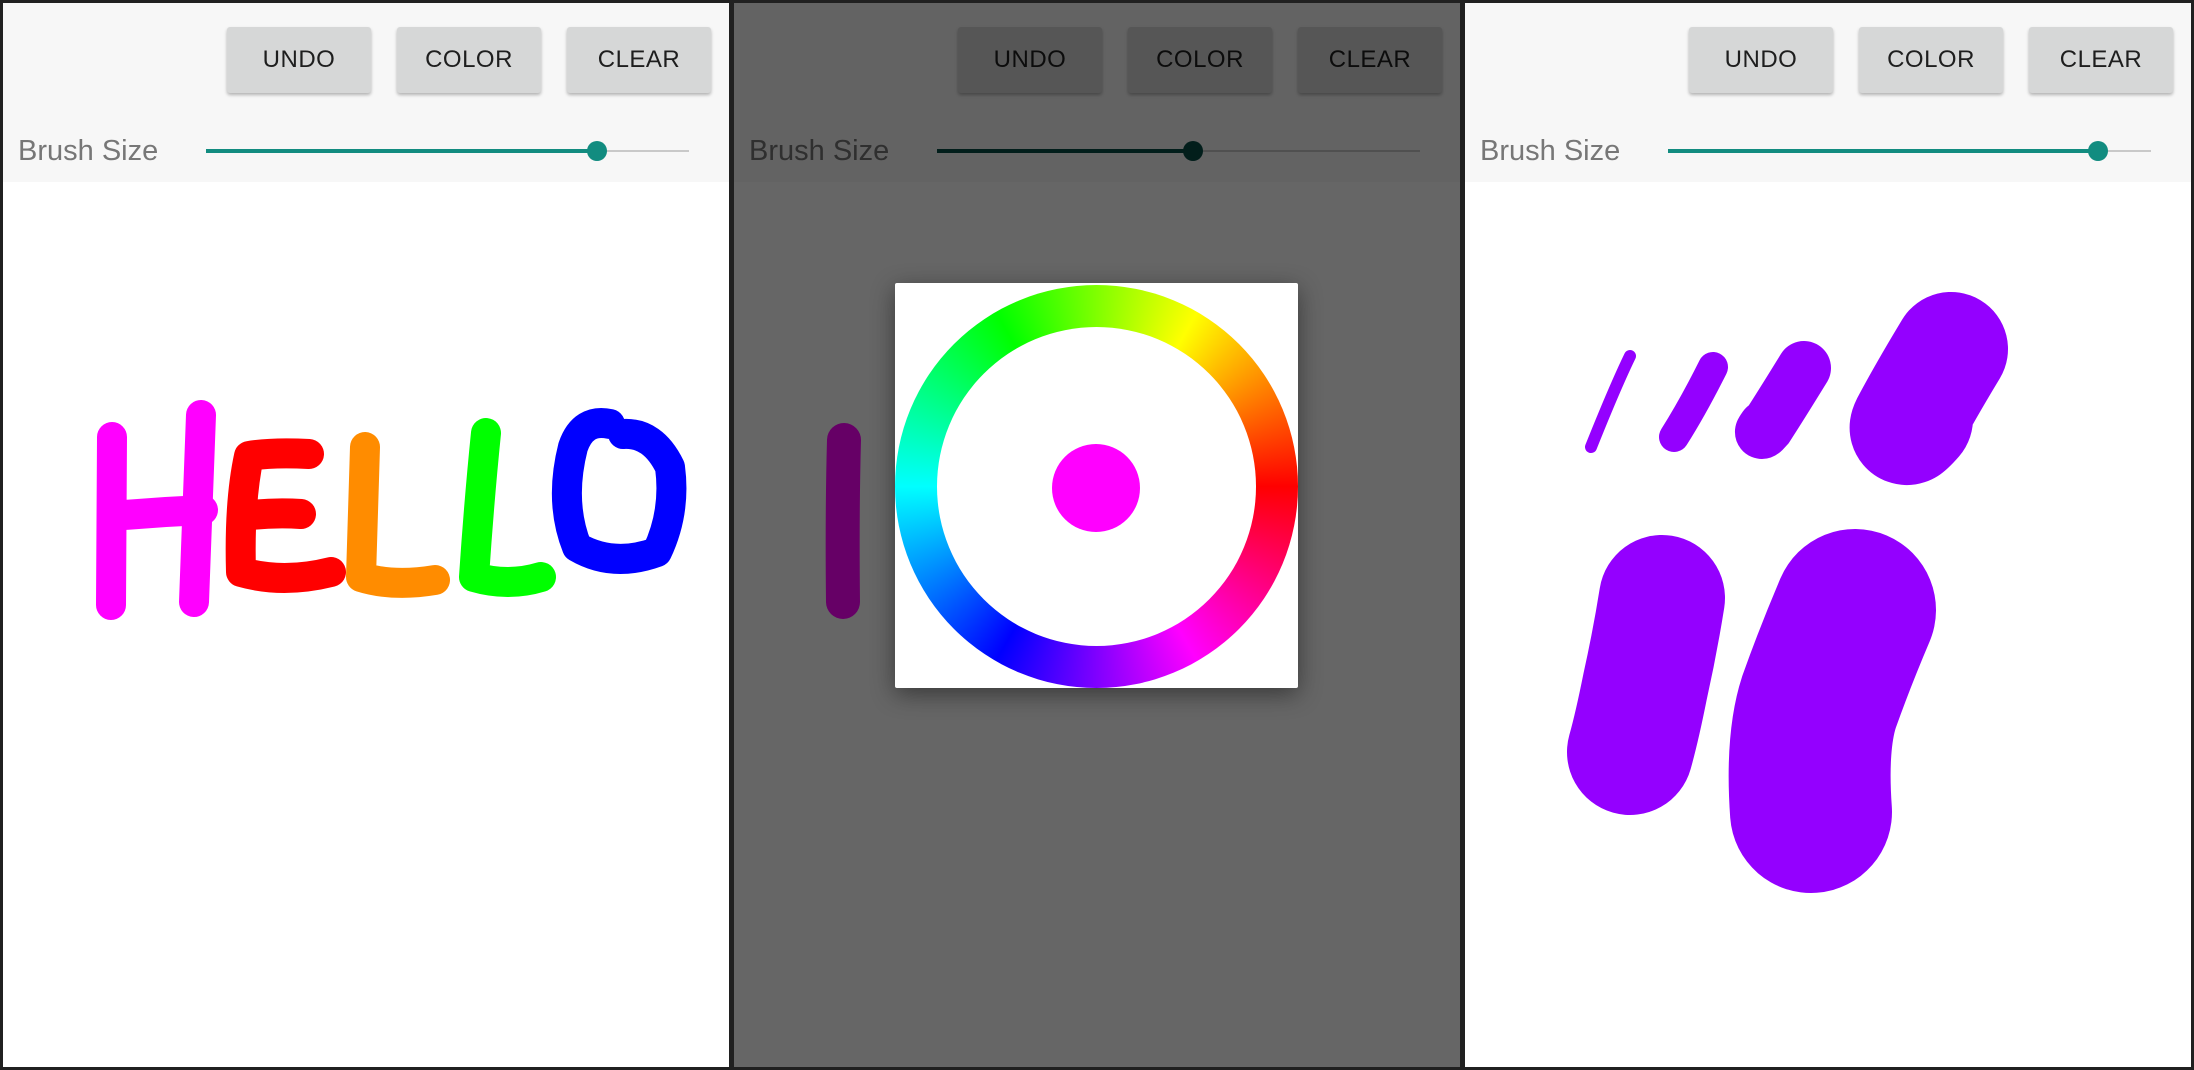 The image size is (2194, 1070). I want to click on selected-color-swatch, so click(1096, 488).